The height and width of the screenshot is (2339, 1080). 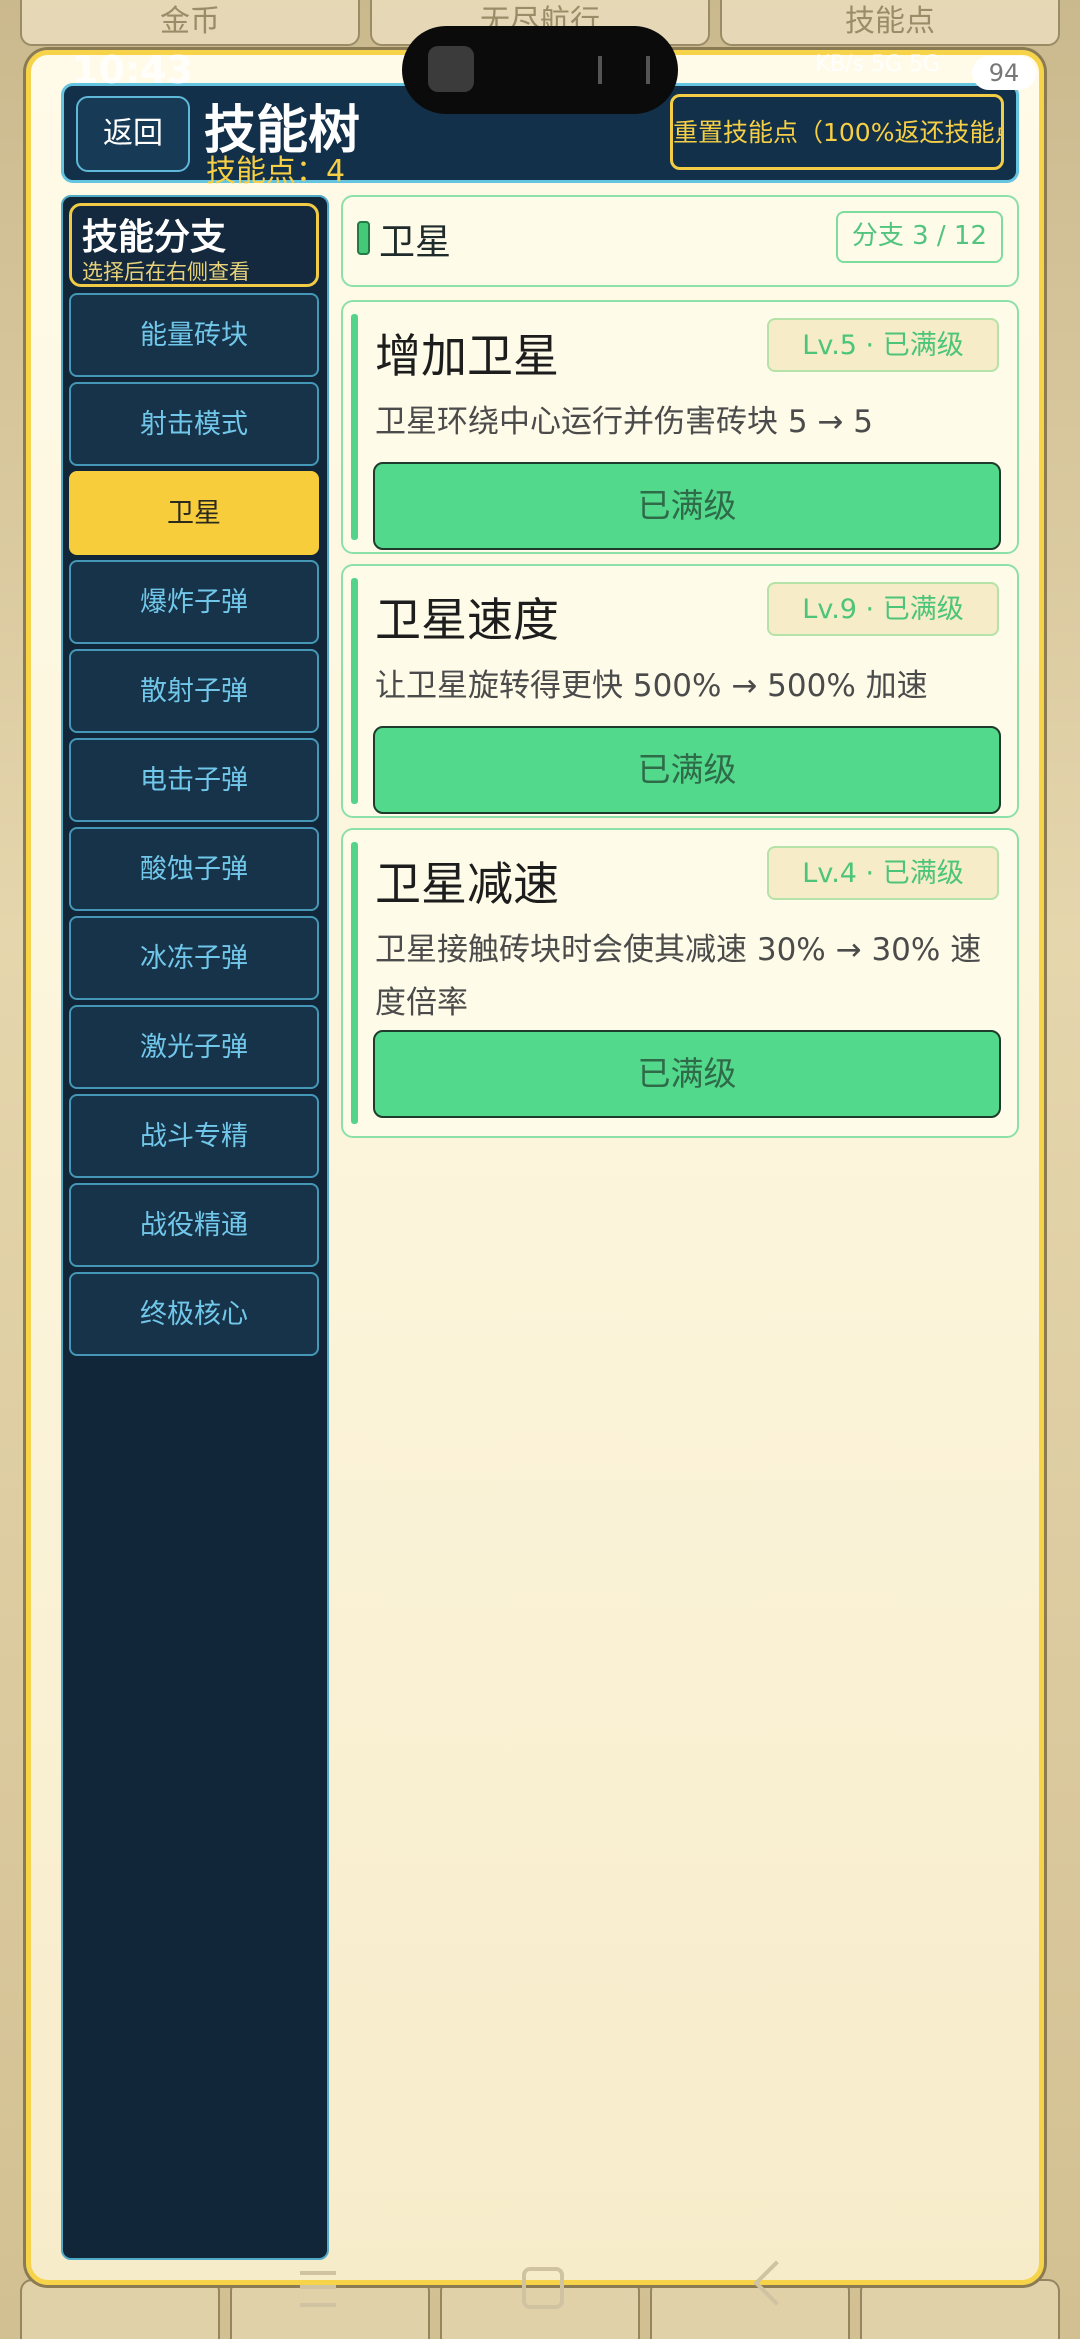 I want to click on sidebar-item-laser-bullet: 激光子弹, so click(x=194, y=1047).